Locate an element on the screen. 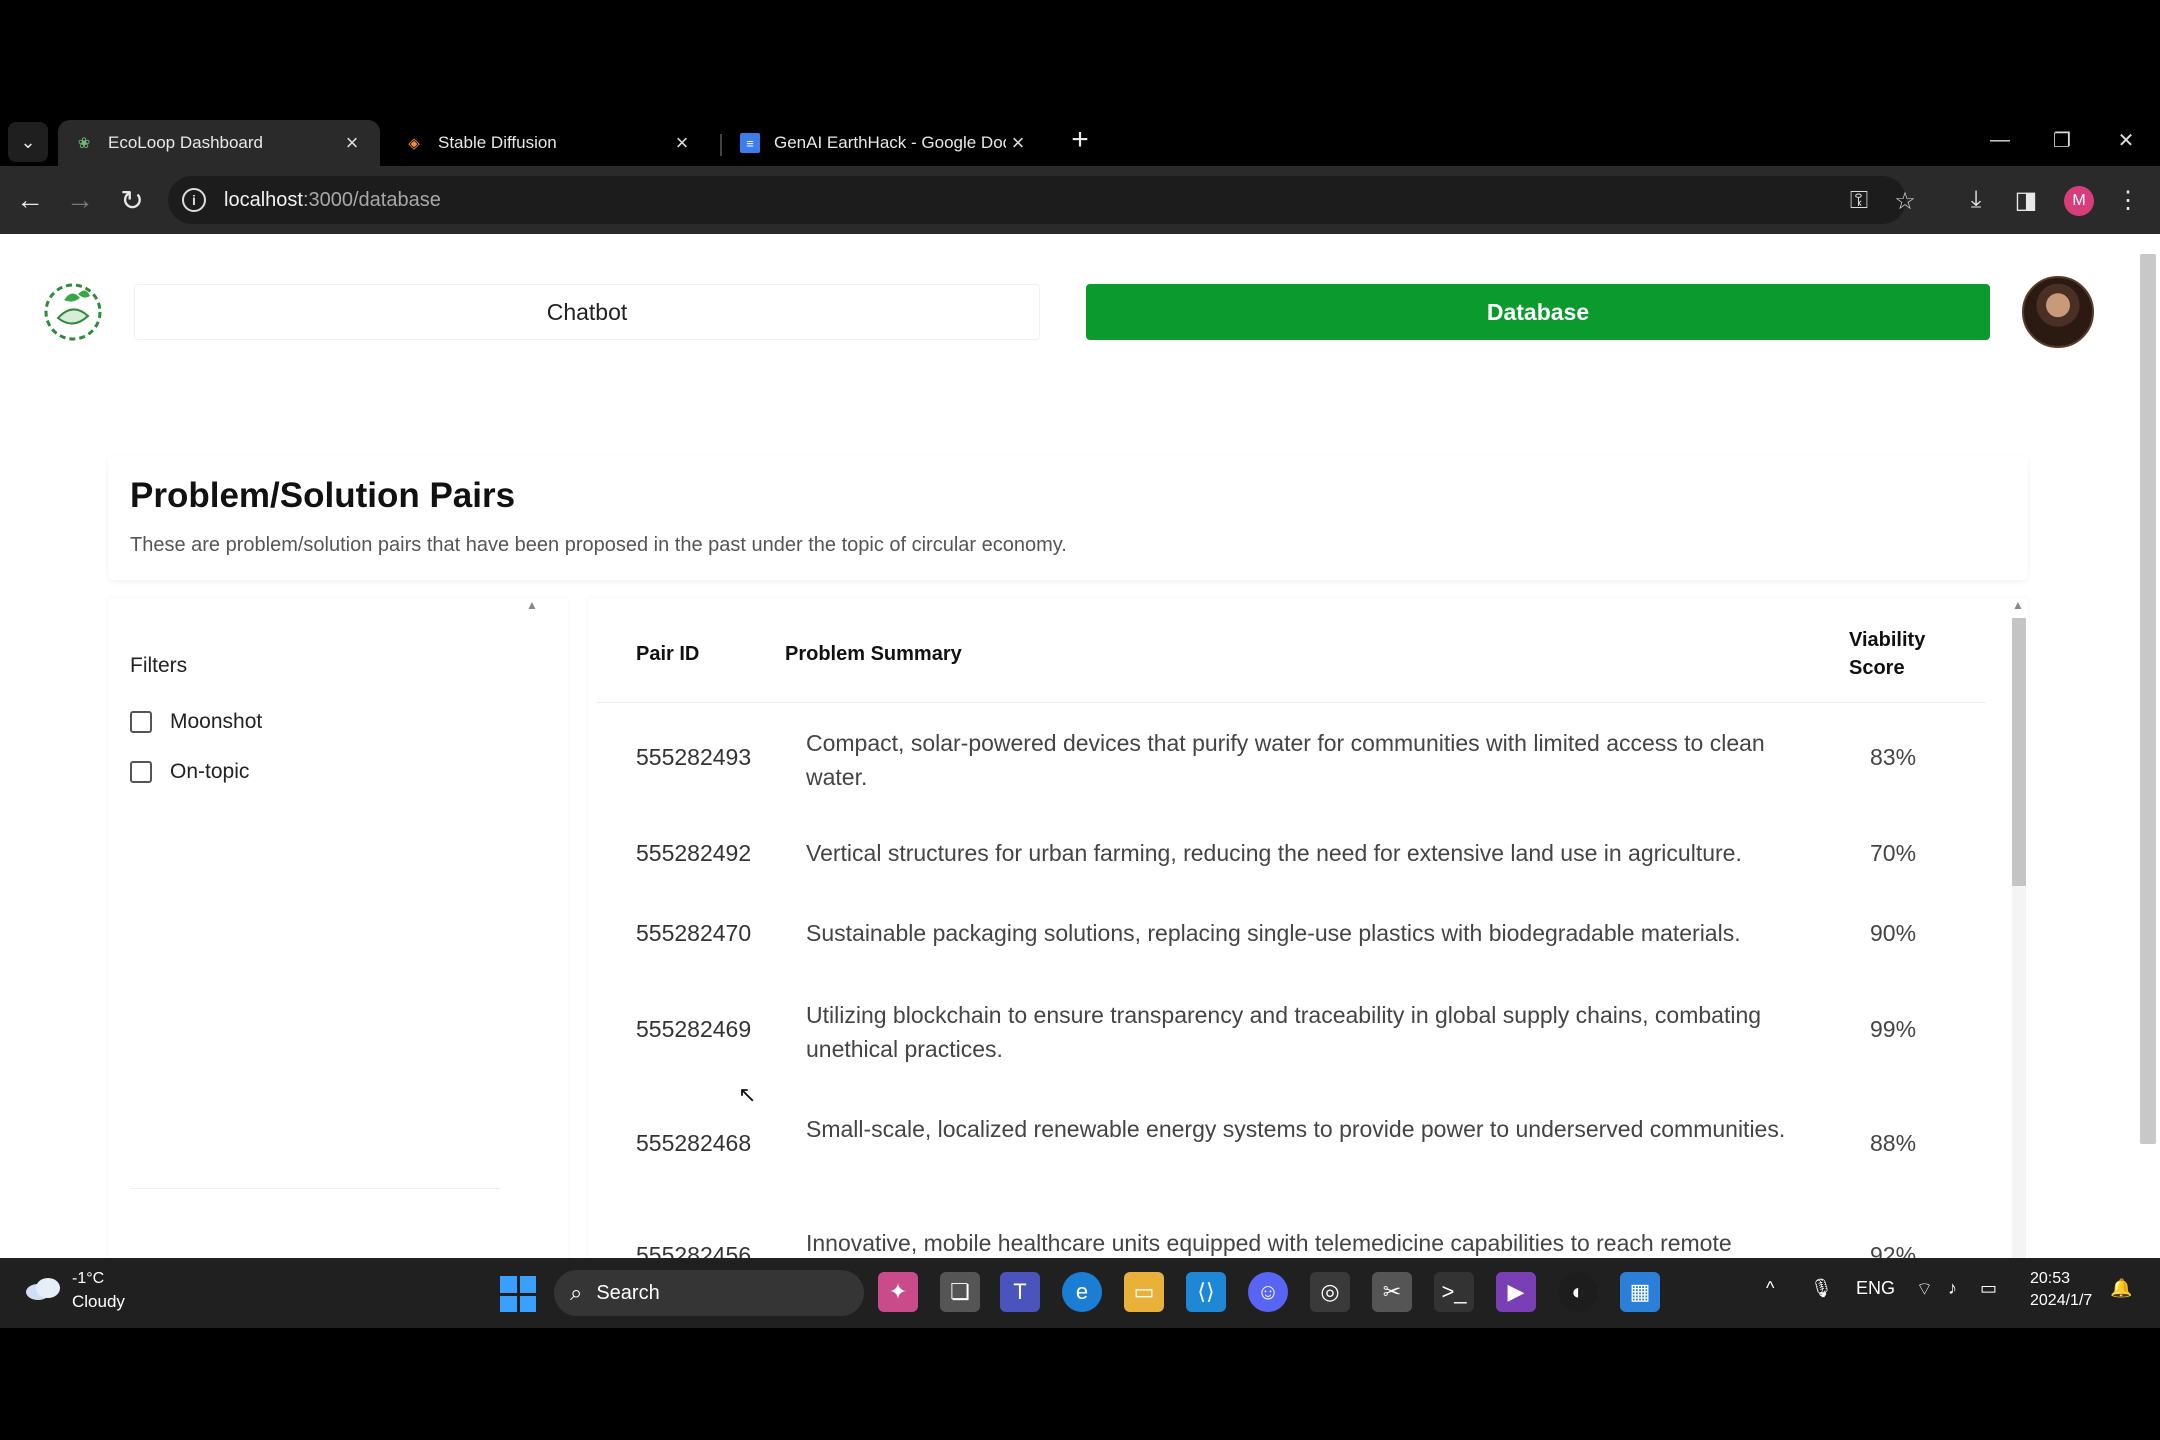 This screenshot has width=2160, height=1440. row-viability-score: 83% is located at coordinates (1893, 757).